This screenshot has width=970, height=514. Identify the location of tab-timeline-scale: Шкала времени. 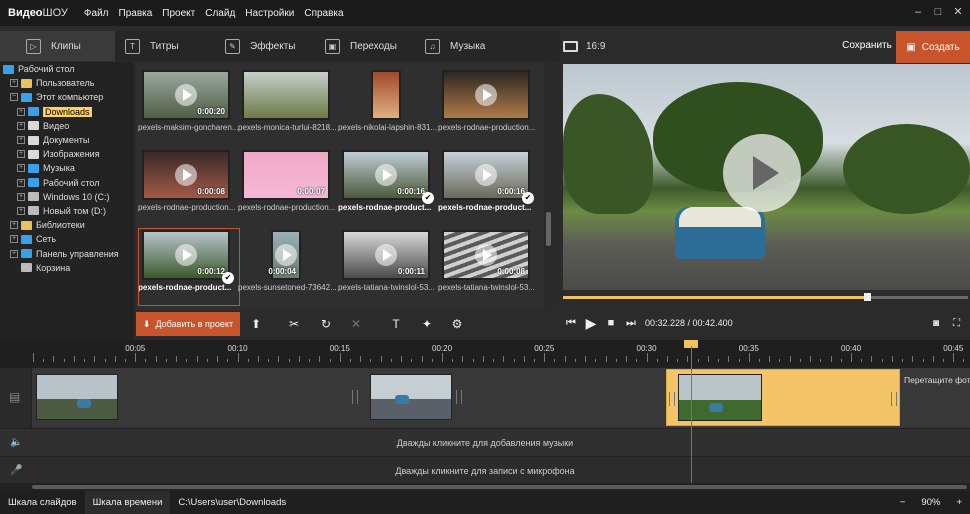
(127, 502).